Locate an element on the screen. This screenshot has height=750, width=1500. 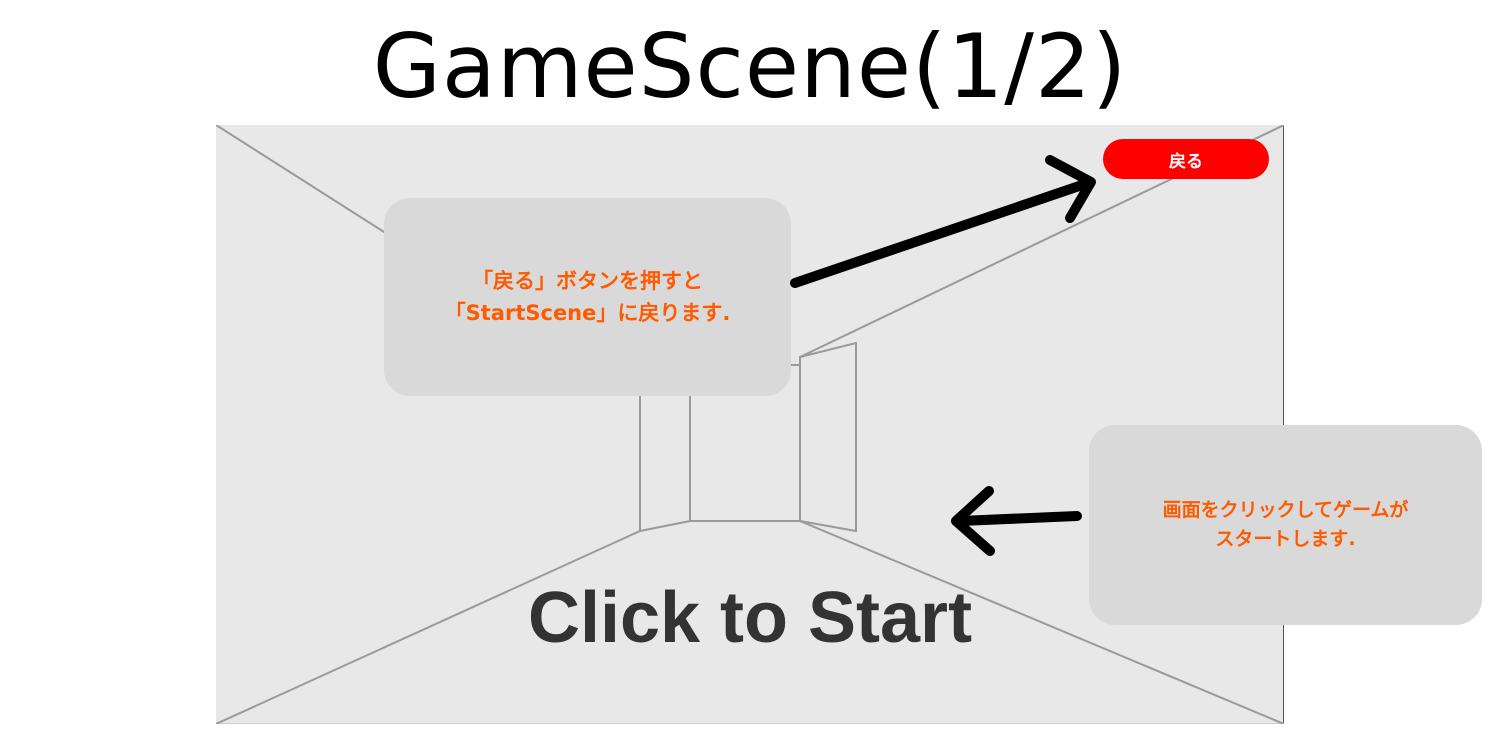
back-annotation-line2: 「StartScene」に戻ります. is located at coordinates (587, 313).